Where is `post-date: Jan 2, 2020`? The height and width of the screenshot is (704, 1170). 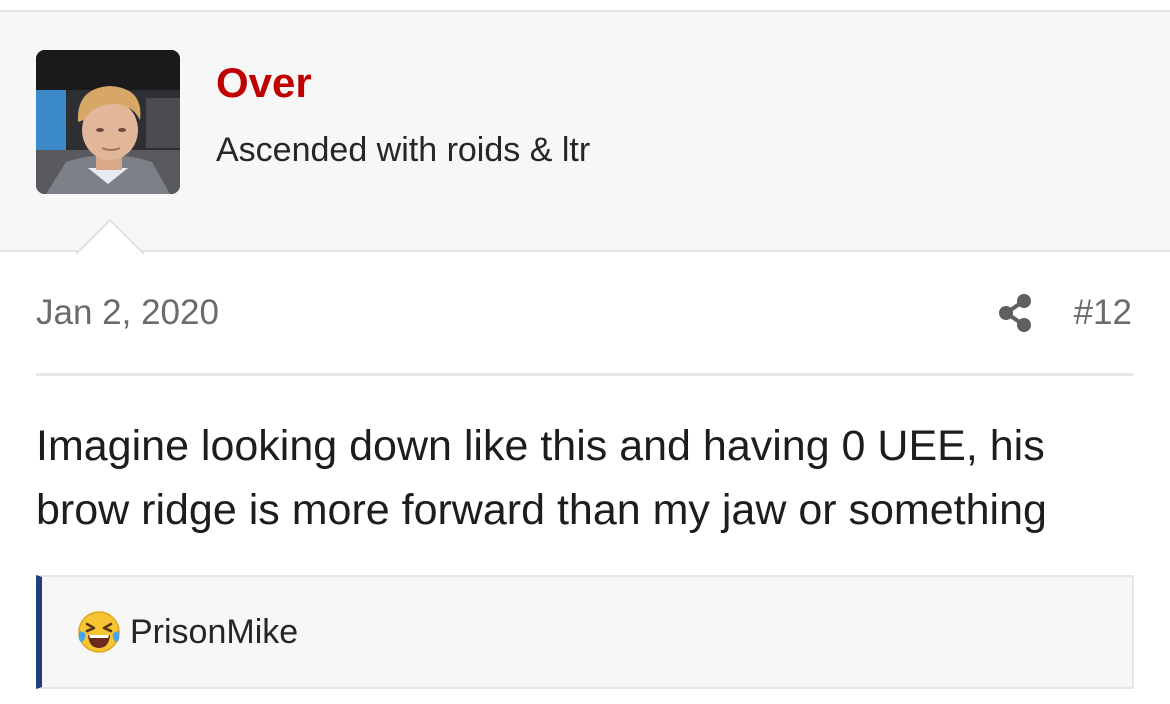
post-date: Jan 2, 2020 is located at coordinates (127, 313).